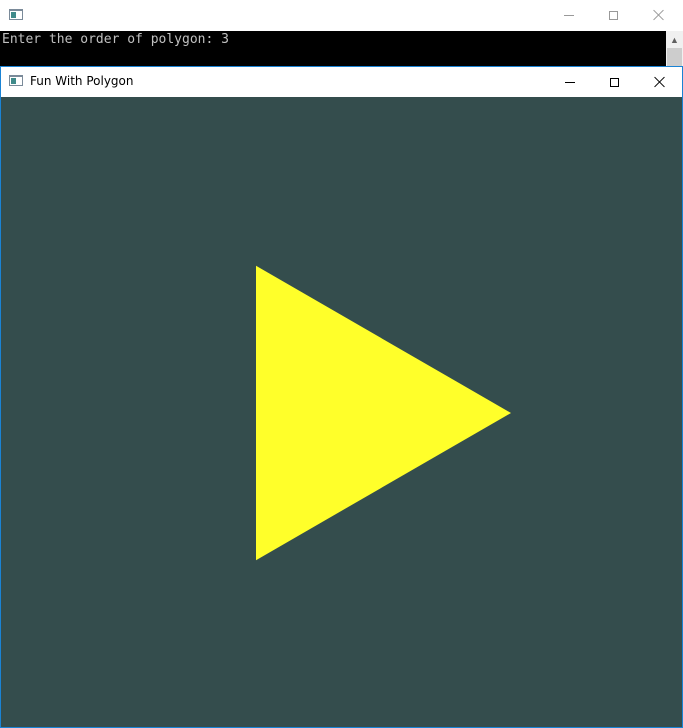 Image resolution: width=683 pixels, height=728 pixels. I want to click on console-window: Enter the order of polygon: 3 ▲, so click(341, 34).